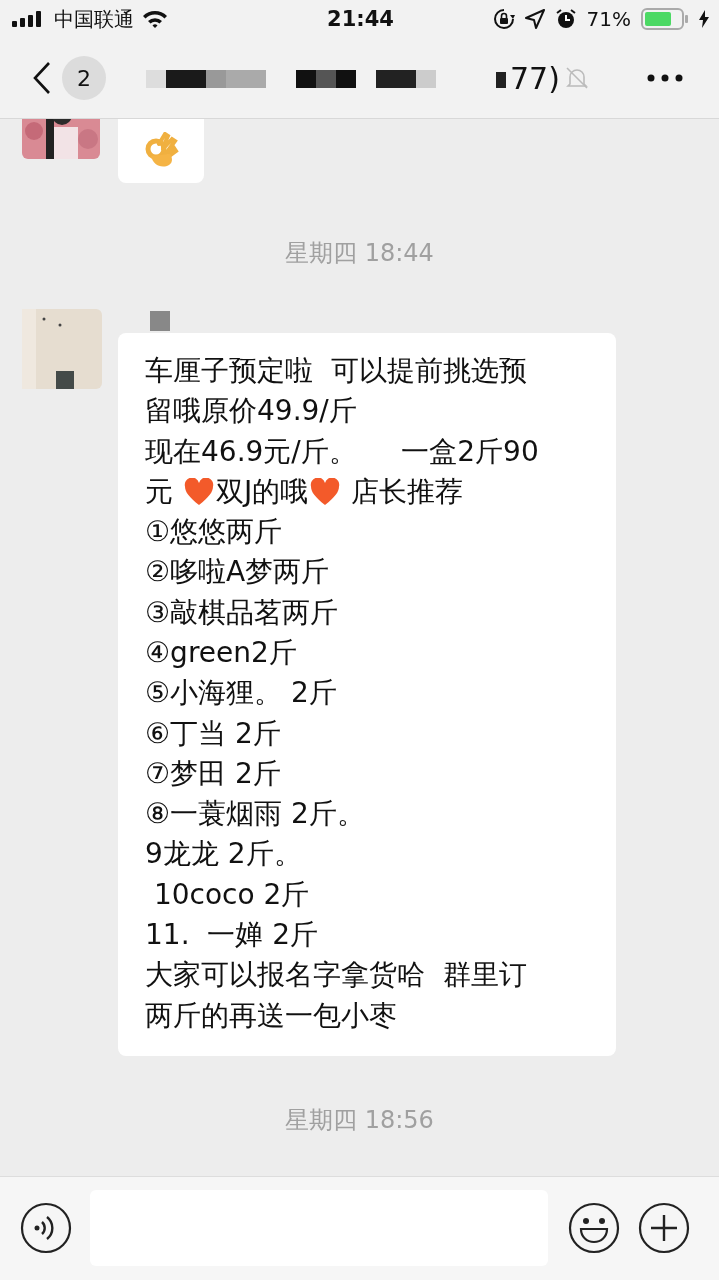 The height and width of the screenshot is (1280, 719). I want to click on clock-time: 21:44, so click(360, 19).